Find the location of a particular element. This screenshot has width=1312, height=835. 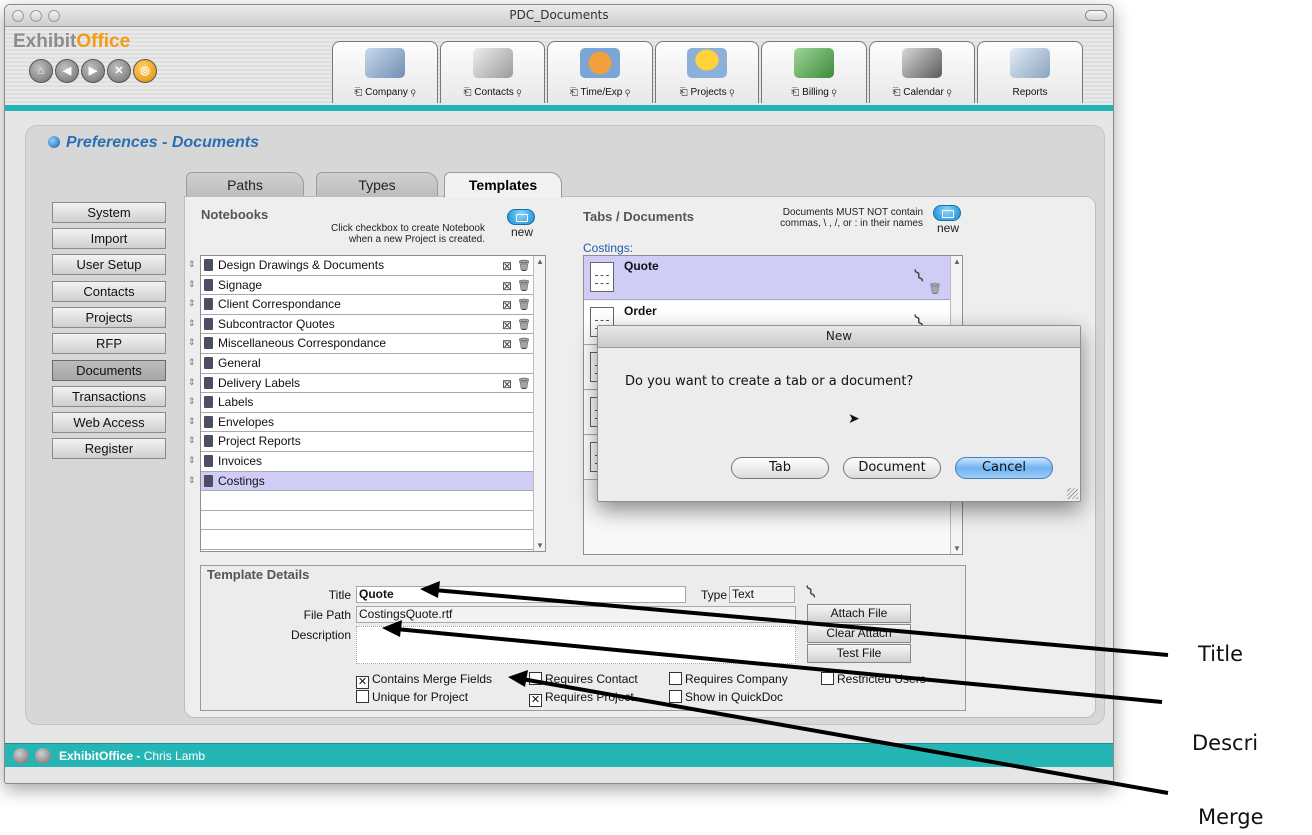

title-arrow is located at coordinates (801, 622).